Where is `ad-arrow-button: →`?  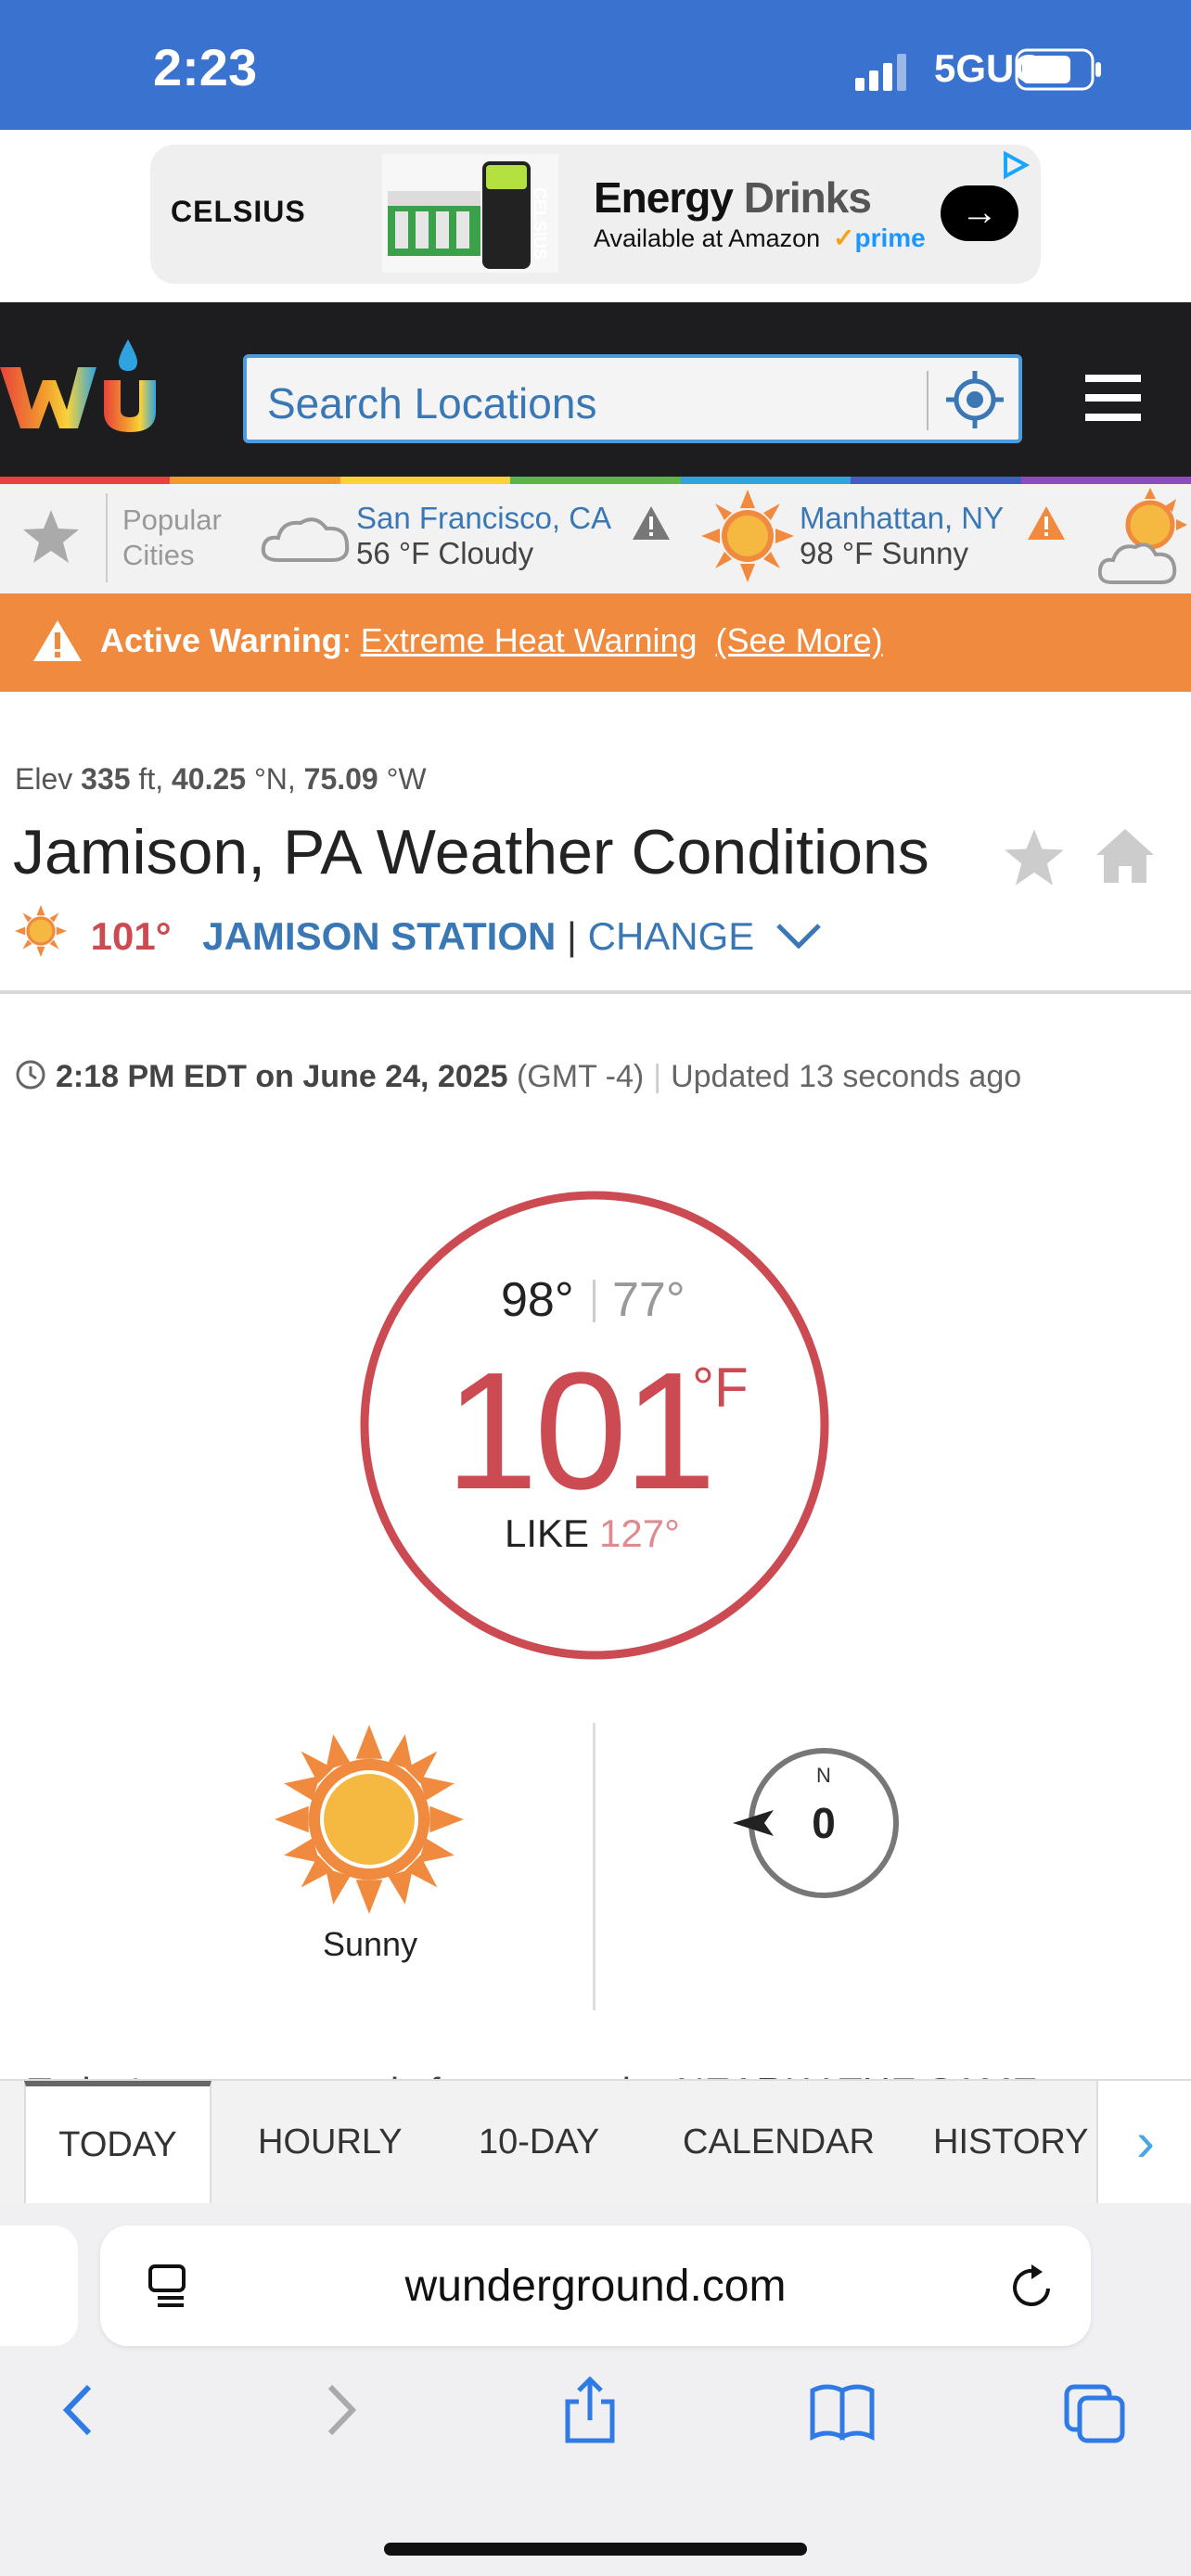 ad-arrow-button: → is located at coordinates (980, 213).